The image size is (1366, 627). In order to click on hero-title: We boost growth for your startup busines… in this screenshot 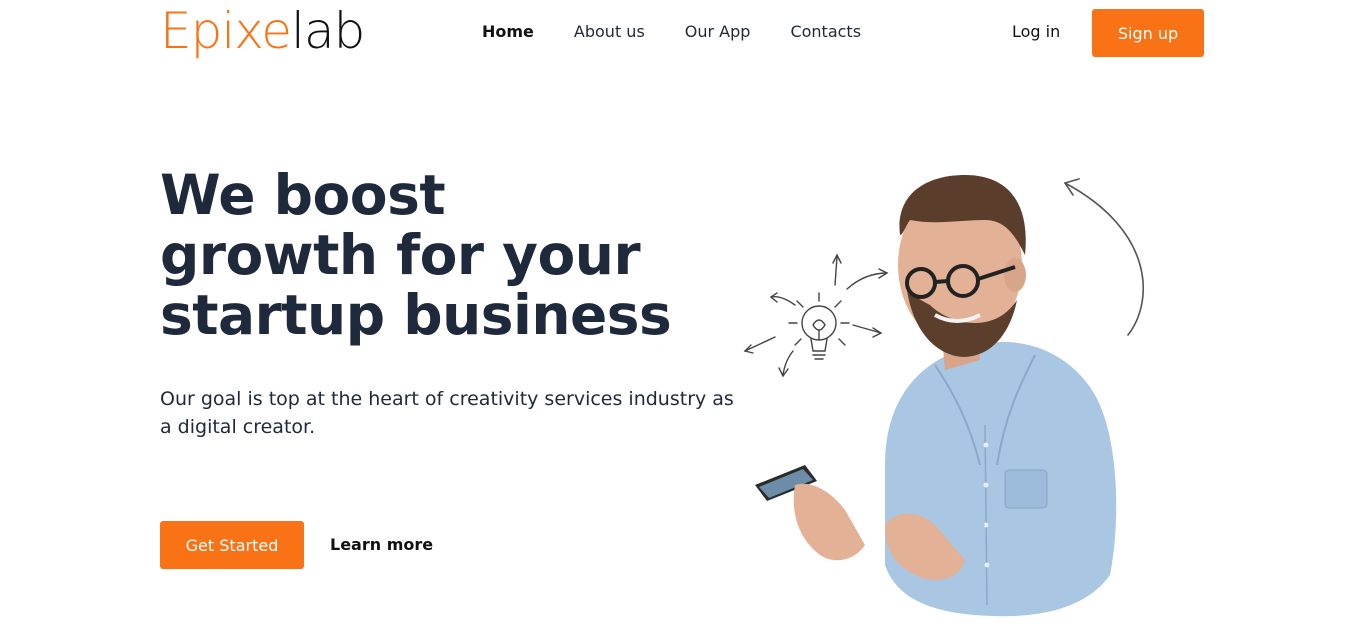, I will do `click(460, 255)`.